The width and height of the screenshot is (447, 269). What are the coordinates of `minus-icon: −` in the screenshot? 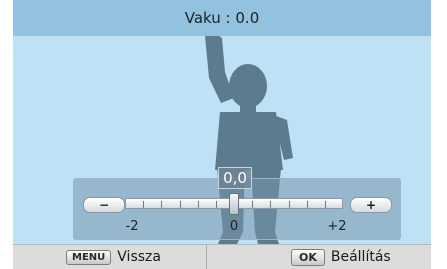 It's located at (104, 205).